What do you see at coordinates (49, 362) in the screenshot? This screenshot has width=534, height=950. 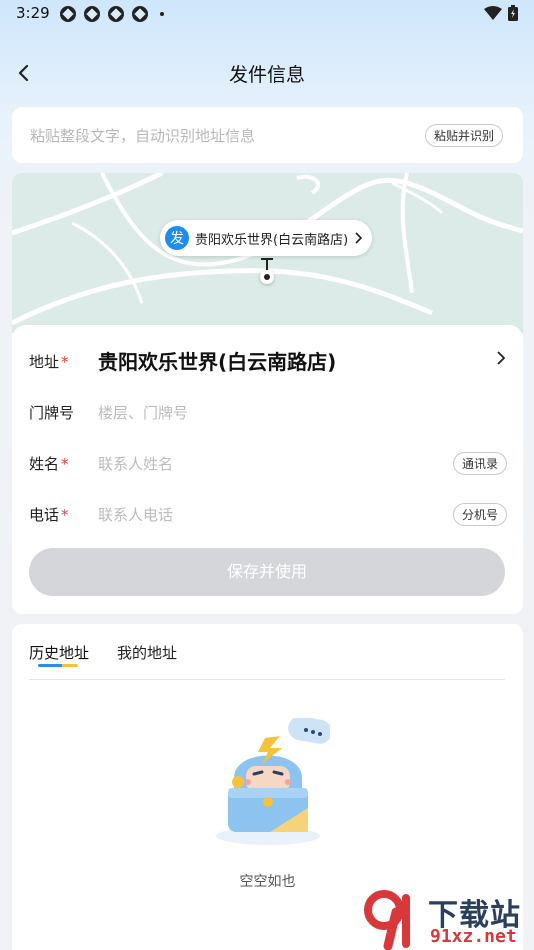 I see `address-label: 地址 *` at bounding box center [49, 362].